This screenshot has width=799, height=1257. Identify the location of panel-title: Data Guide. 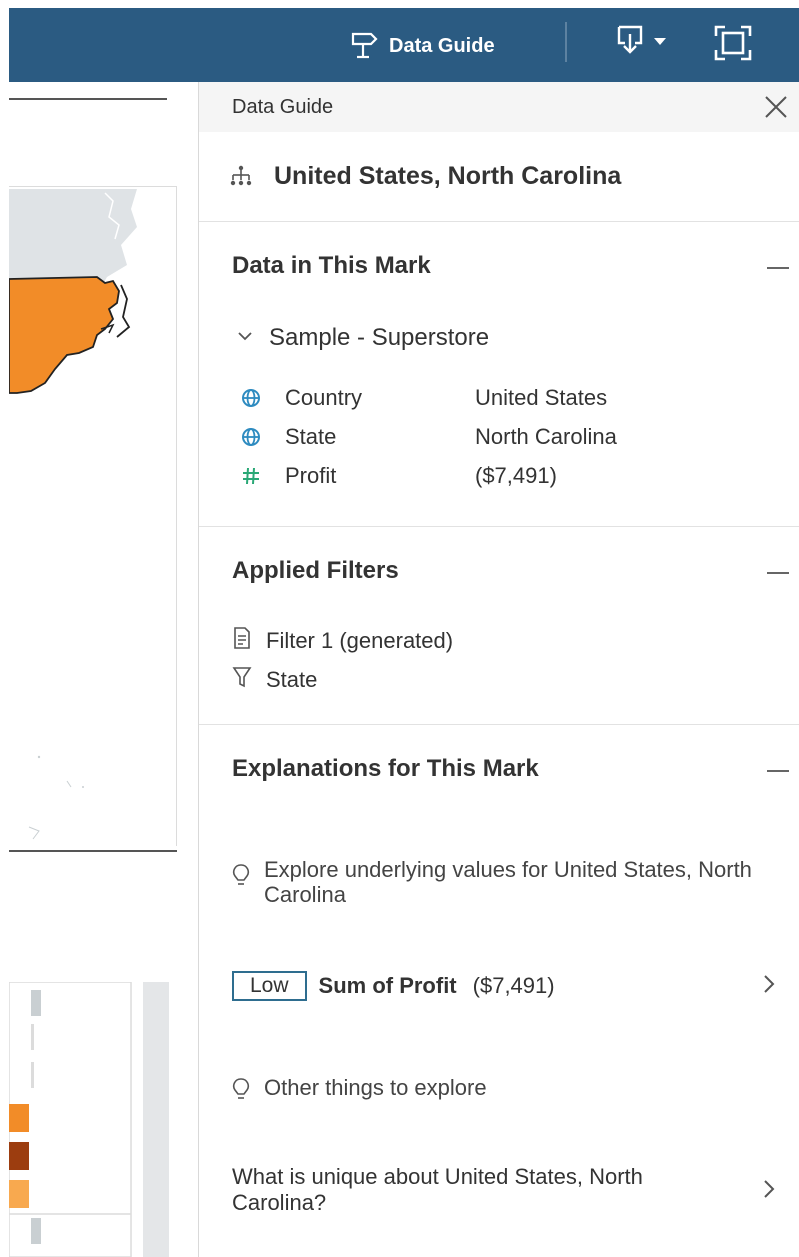
(283, 107).